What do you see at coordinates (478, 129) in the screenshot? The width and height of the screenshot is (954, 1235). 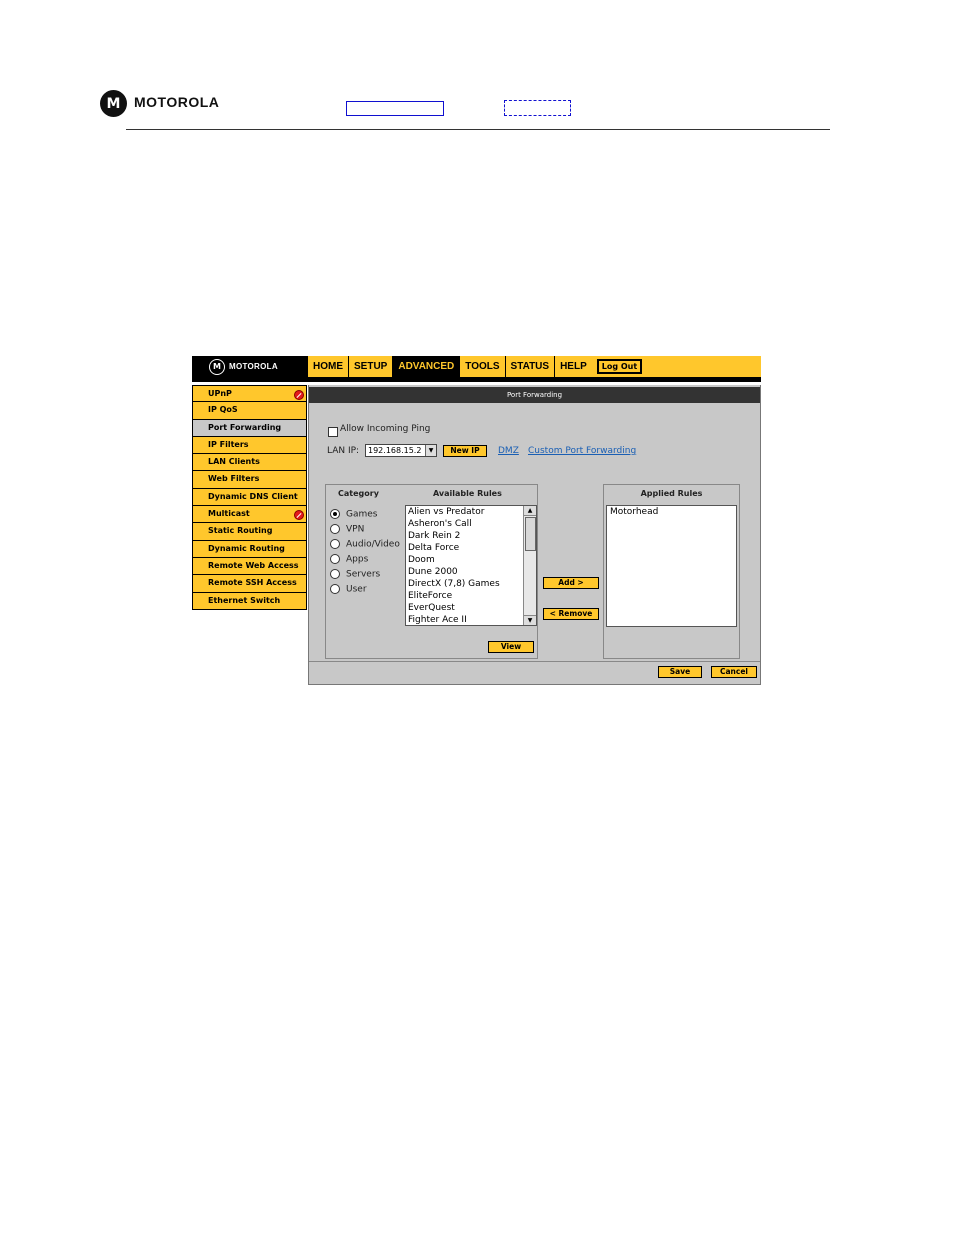 I see `header-divider` at bounding box center [478, 129].